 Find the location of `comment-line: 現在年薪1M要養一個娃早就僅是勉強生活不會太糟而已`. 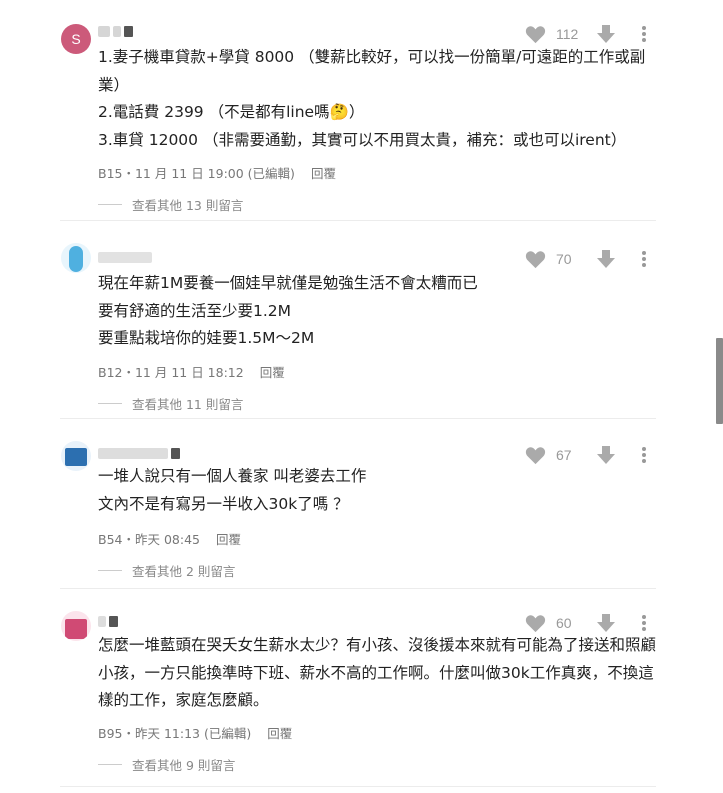

comment-line: 現在年薪1M要養一個娃早就僅是勉強生活不會太糟而已 is located at coordinates (288, 283).